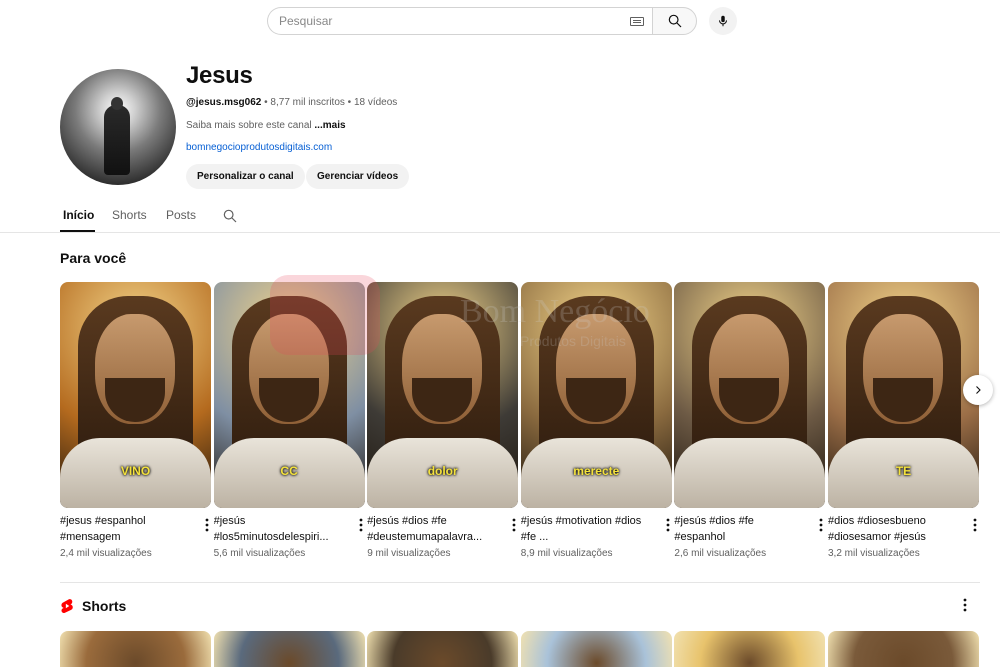 The height and width of the screenshot is (667, 1000). I want to click on video-thumbnail: TE, so click(903, 395).